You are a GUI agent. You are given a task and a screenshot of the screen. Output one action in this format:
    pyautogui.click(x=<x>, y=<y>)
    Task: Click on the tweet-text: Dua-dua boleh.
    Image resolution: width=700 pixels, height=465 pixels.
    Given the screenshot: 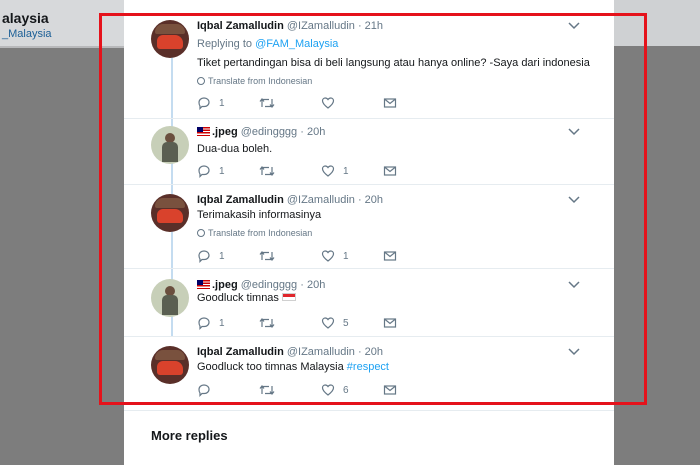 What is the action you would take?
    pyautogui.click(x=235, y=149)
    